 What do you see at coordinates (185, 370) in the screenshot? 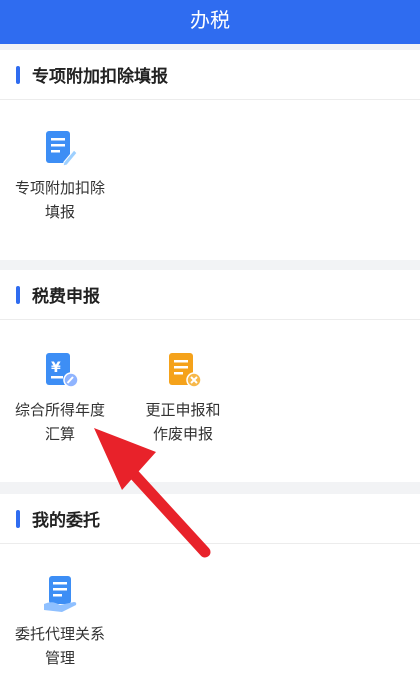
I see `cancel-document-icon` at bounding box center [185, 370].